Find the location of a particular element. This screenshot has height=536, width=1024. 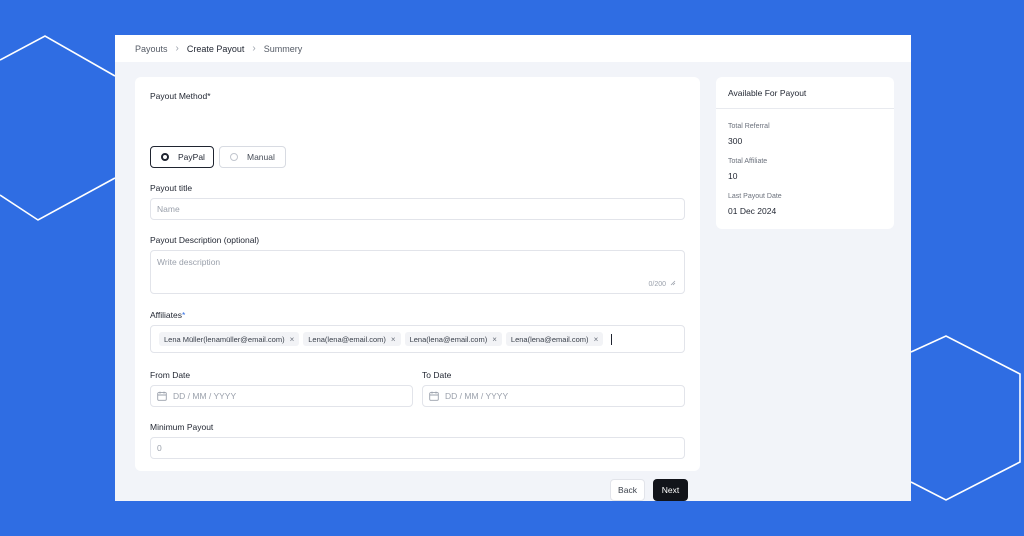

payout-method-label: Payout Method* is located at coordinates (180, 96).